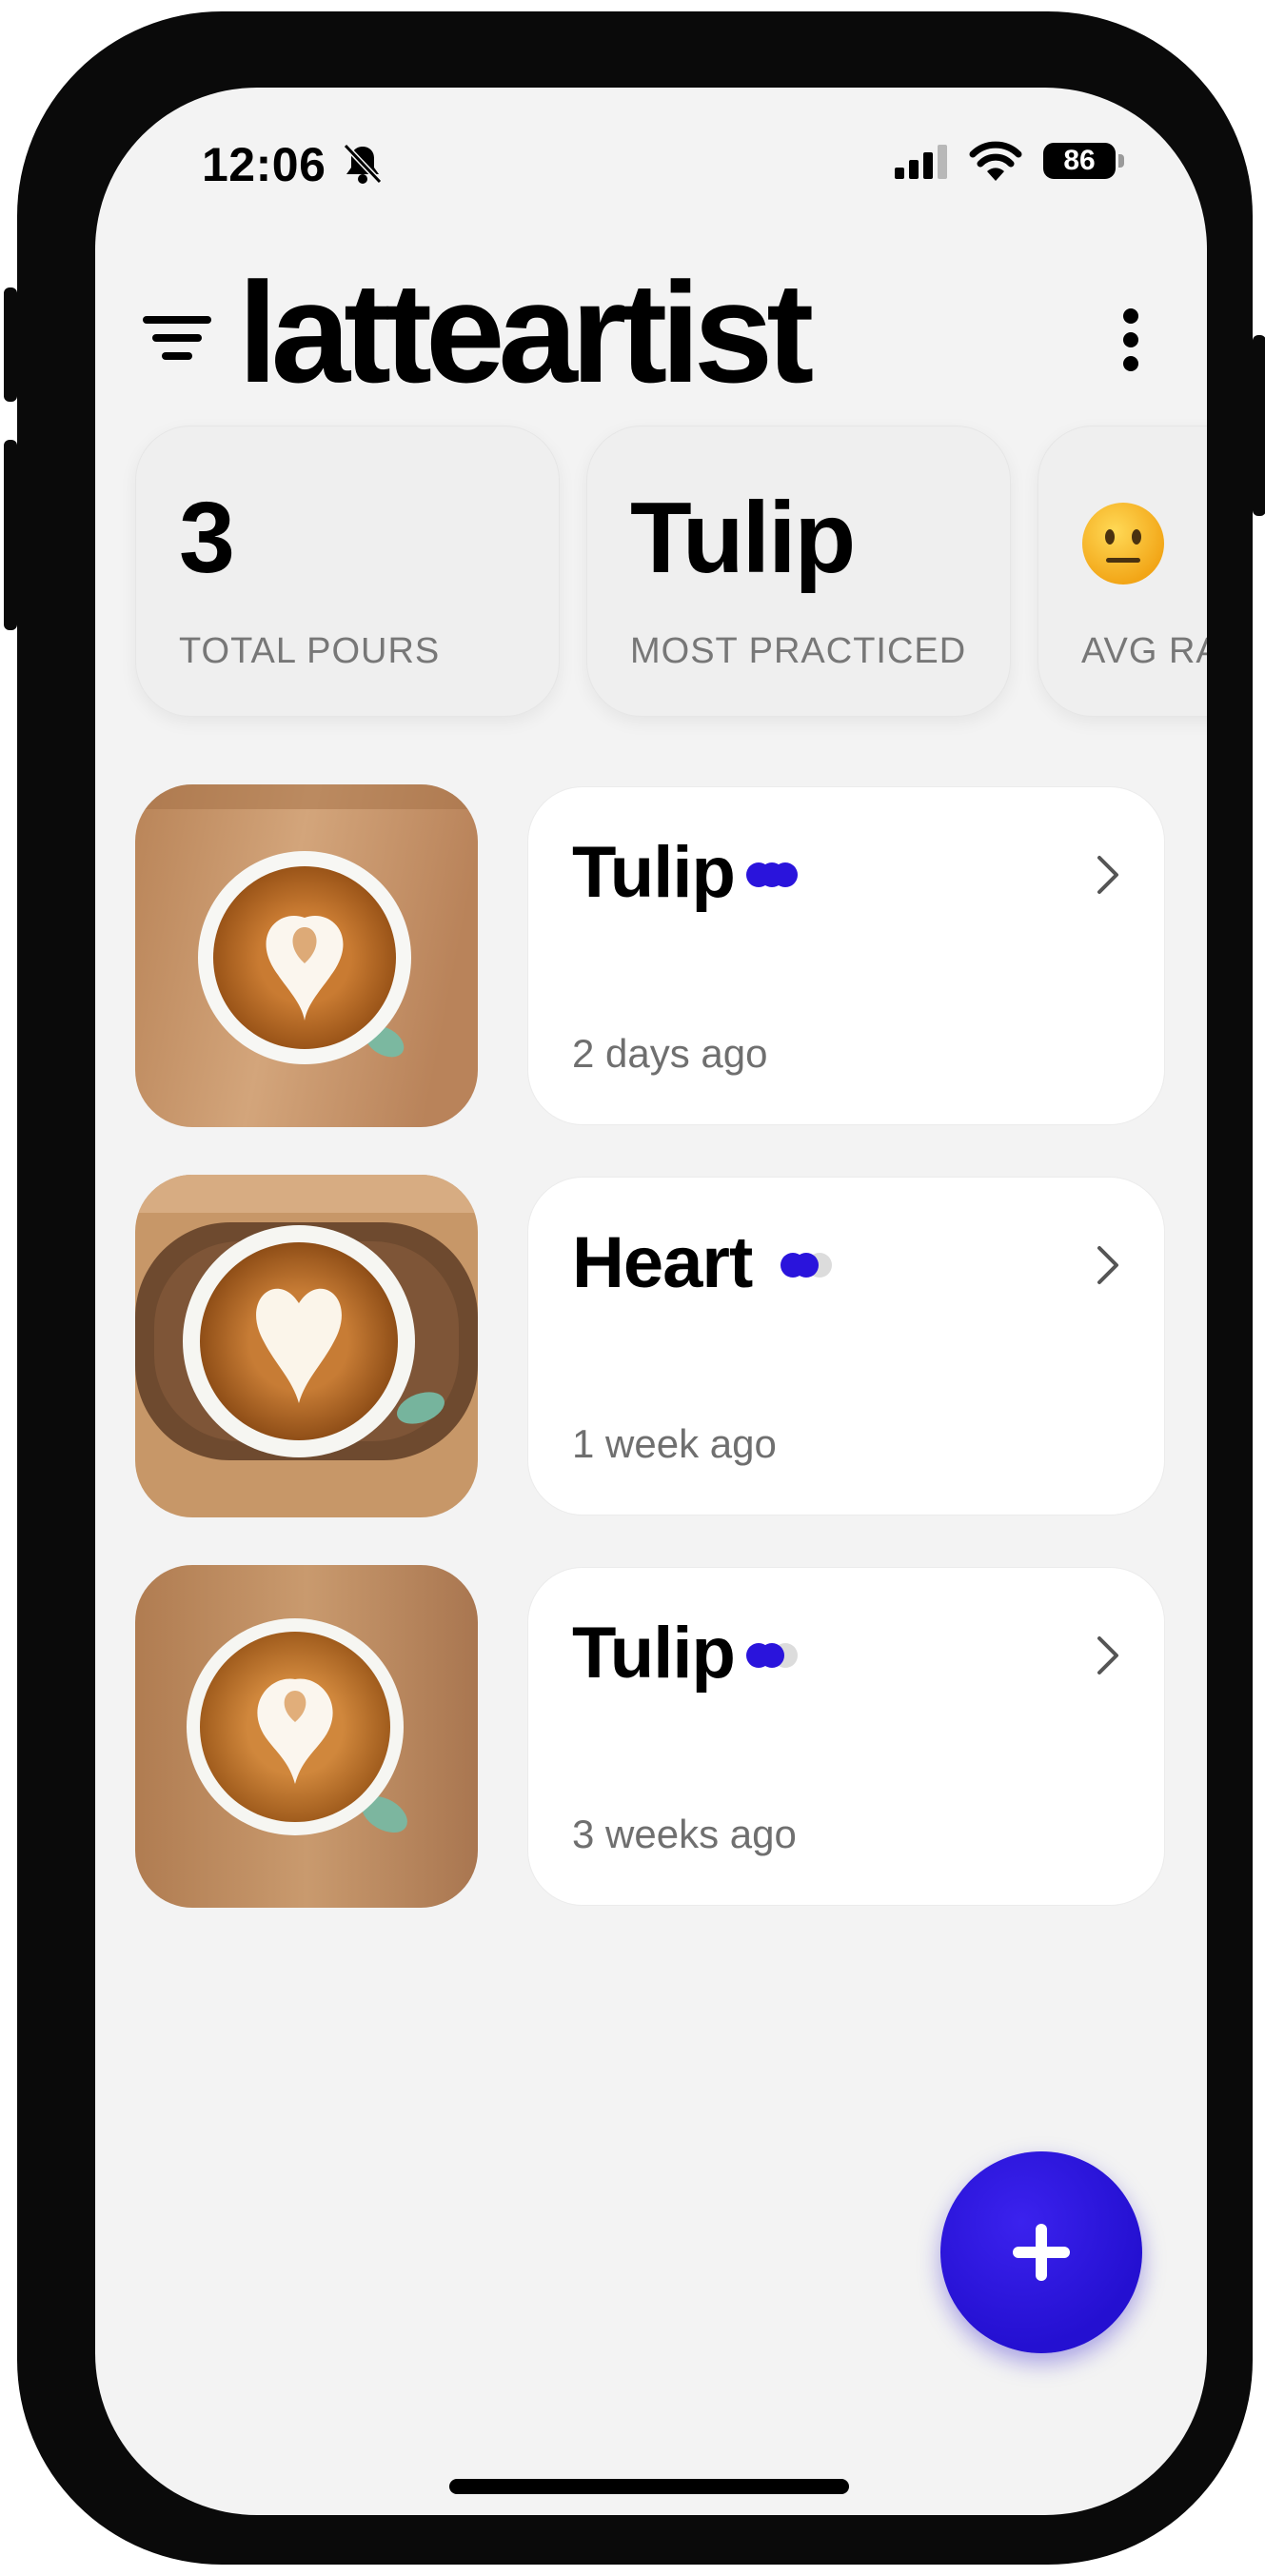  I want to click on plus-icon, so click(1041, 2252).